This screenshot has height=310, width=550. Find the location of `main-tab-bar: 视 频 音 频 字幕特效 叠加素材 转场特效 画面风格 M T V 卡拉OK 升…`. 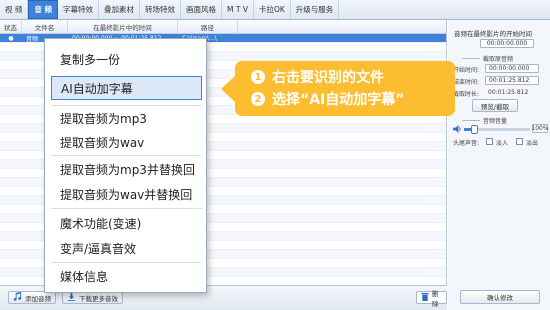

main-tab-bar: 视 频 音 频 字幕特效 叠加素材 转场特效 画面风格 M T V 卡拉OK 升… is located at coordinates (275, 10).